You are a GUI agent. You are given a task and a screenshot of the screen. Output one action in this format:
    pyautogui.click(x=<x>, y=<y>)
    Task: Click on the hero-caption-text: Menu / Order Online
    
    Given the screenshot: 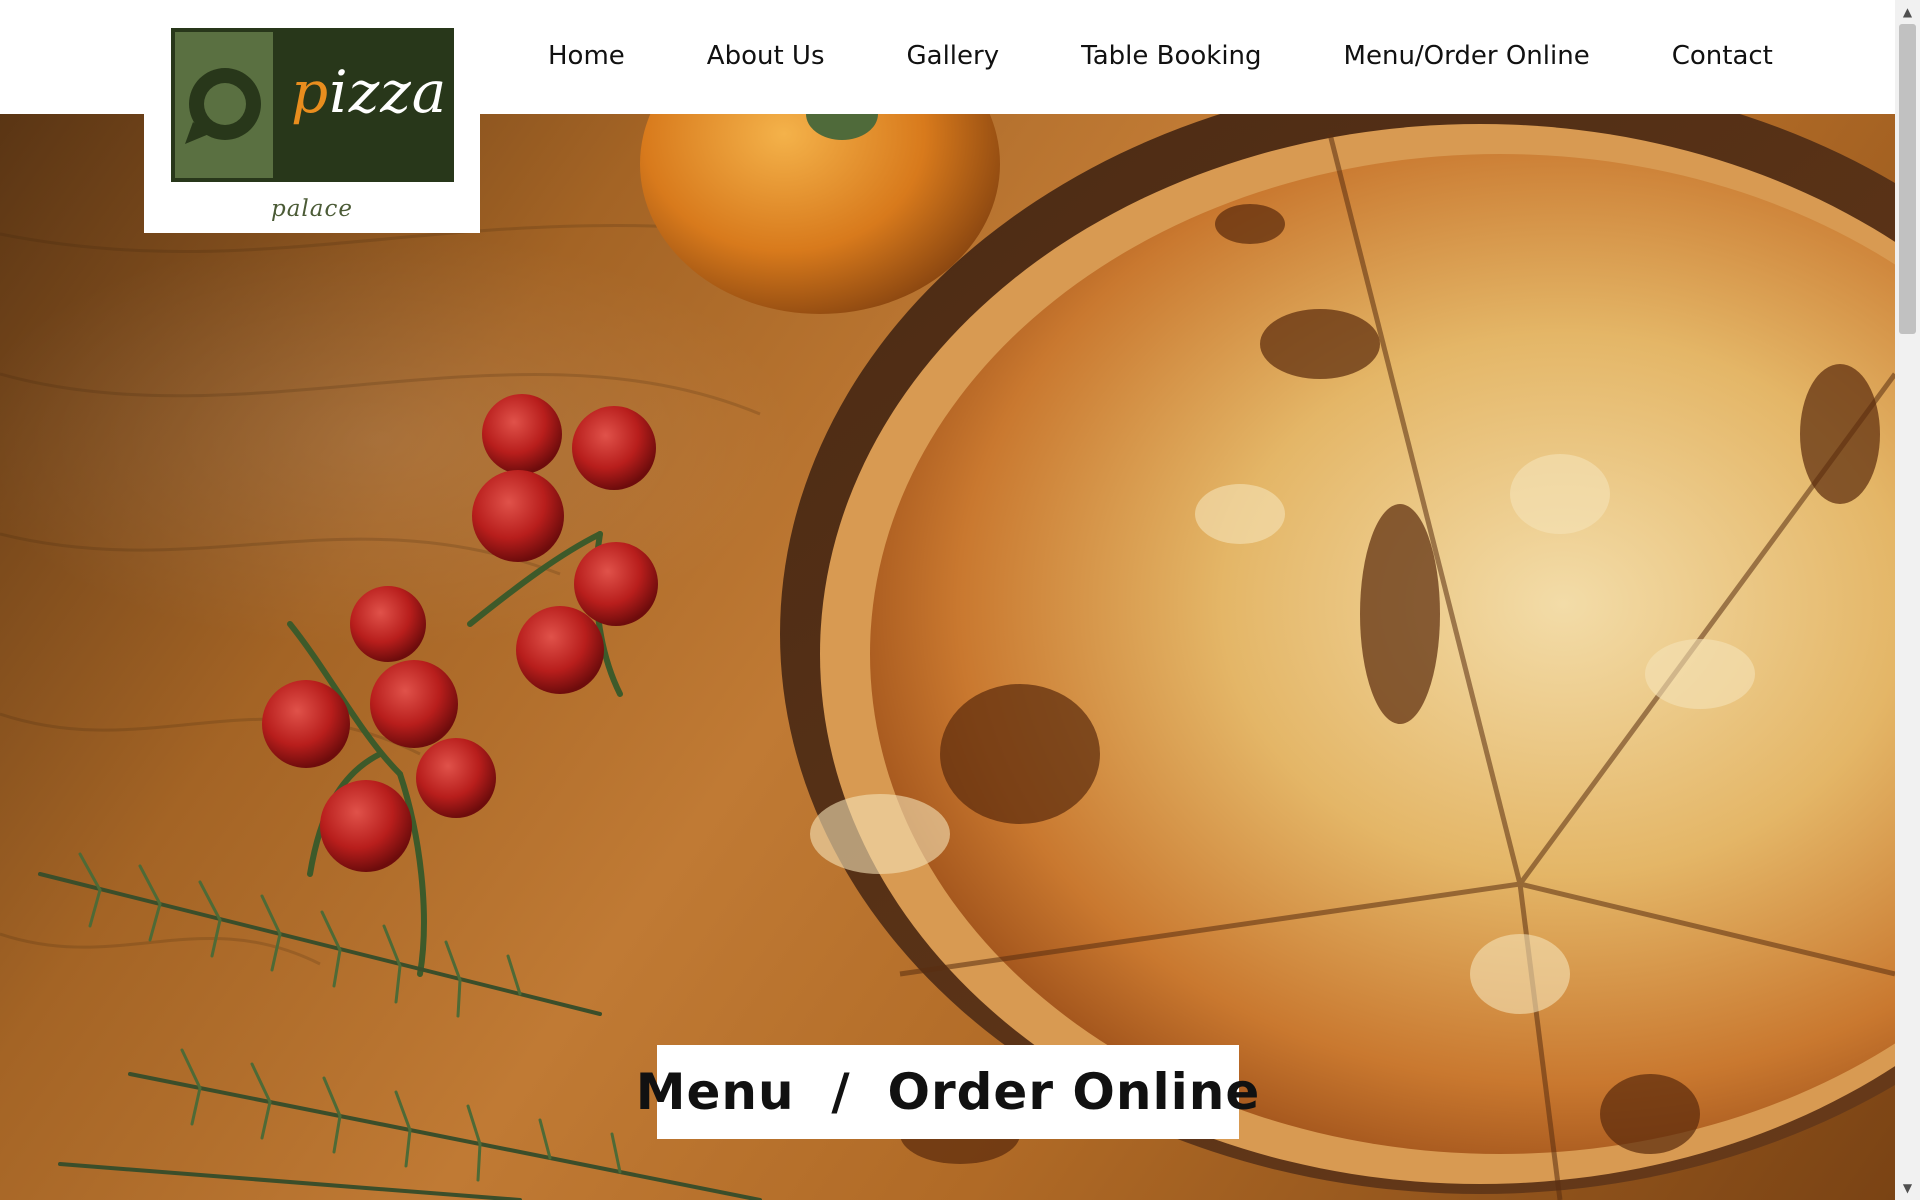 What is the action you would take?
    pyautogui.click(x=948, y=1092)
    